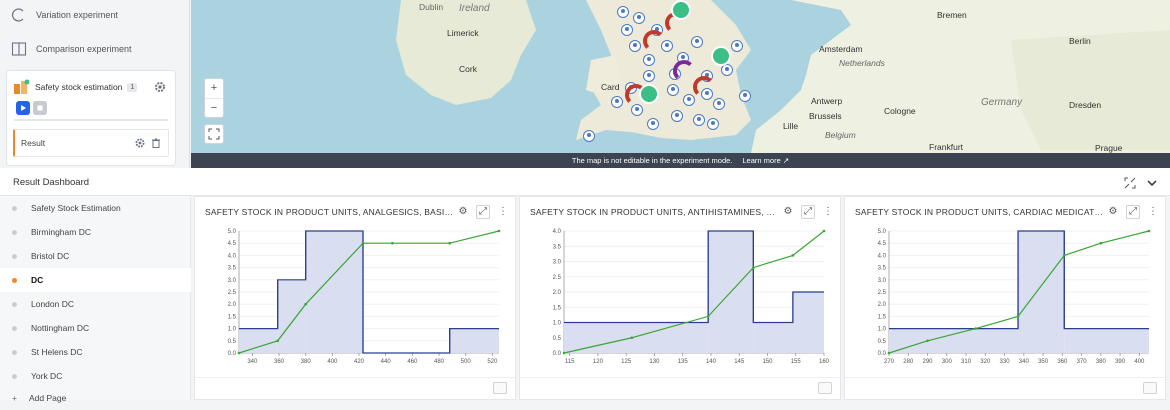 Image resolution: width=1170 pixels, height=410 pixels. Describe the element at coordinates (232, 342) in the screenshot. I see `y-tick-label: 0.5` at that location.